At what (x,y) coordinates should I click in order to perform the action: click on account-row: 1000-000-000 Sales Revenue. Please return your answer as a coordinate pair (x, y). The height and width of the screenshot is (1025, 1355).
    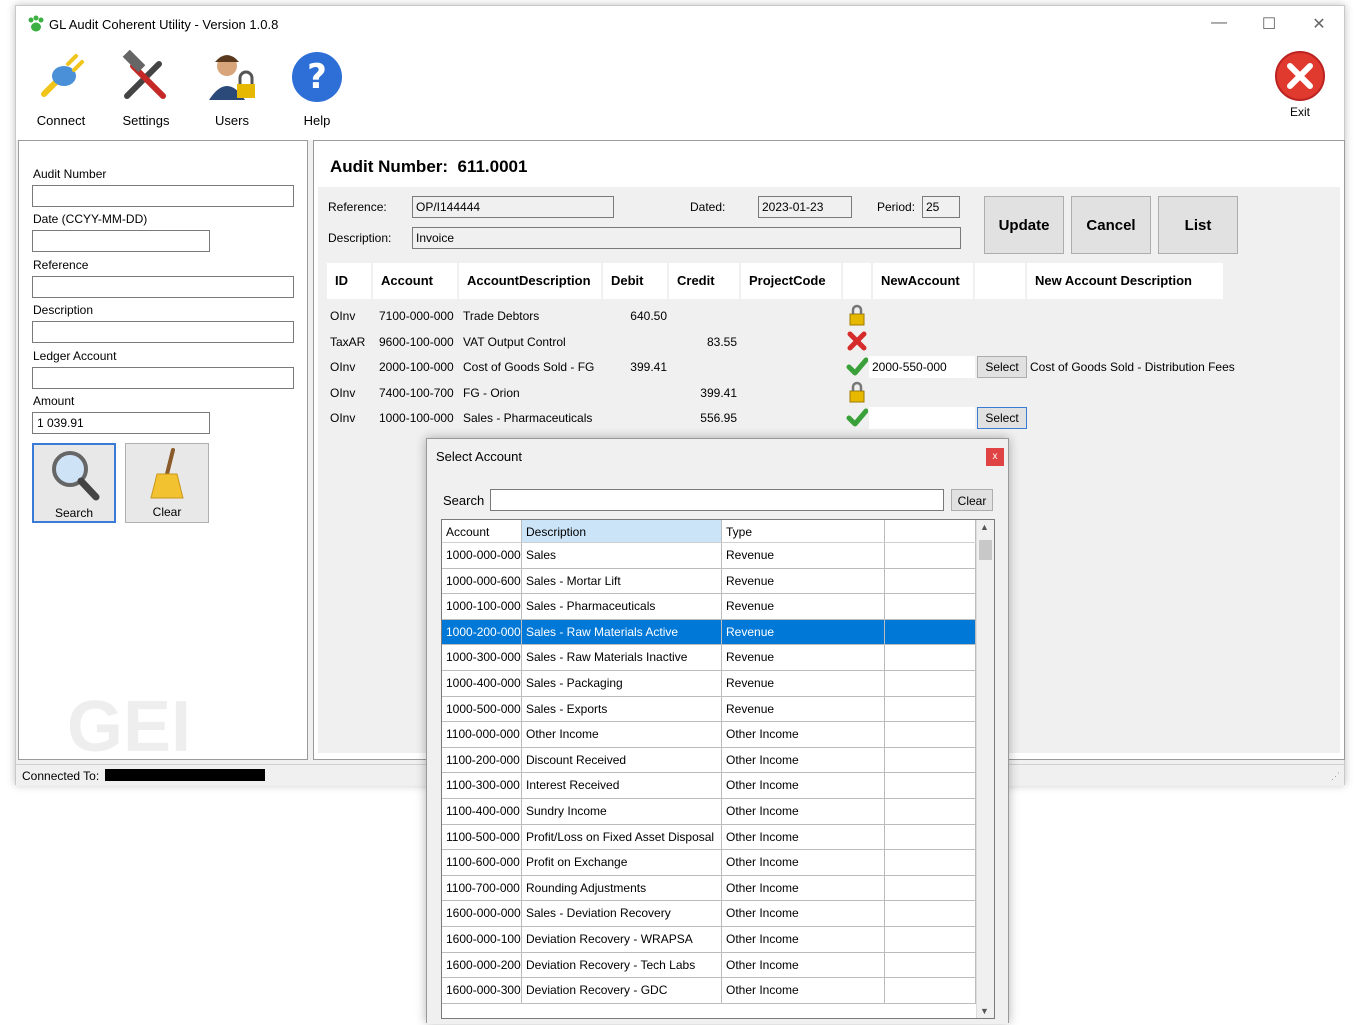
    Looking at the image, I should click on (709, 556).